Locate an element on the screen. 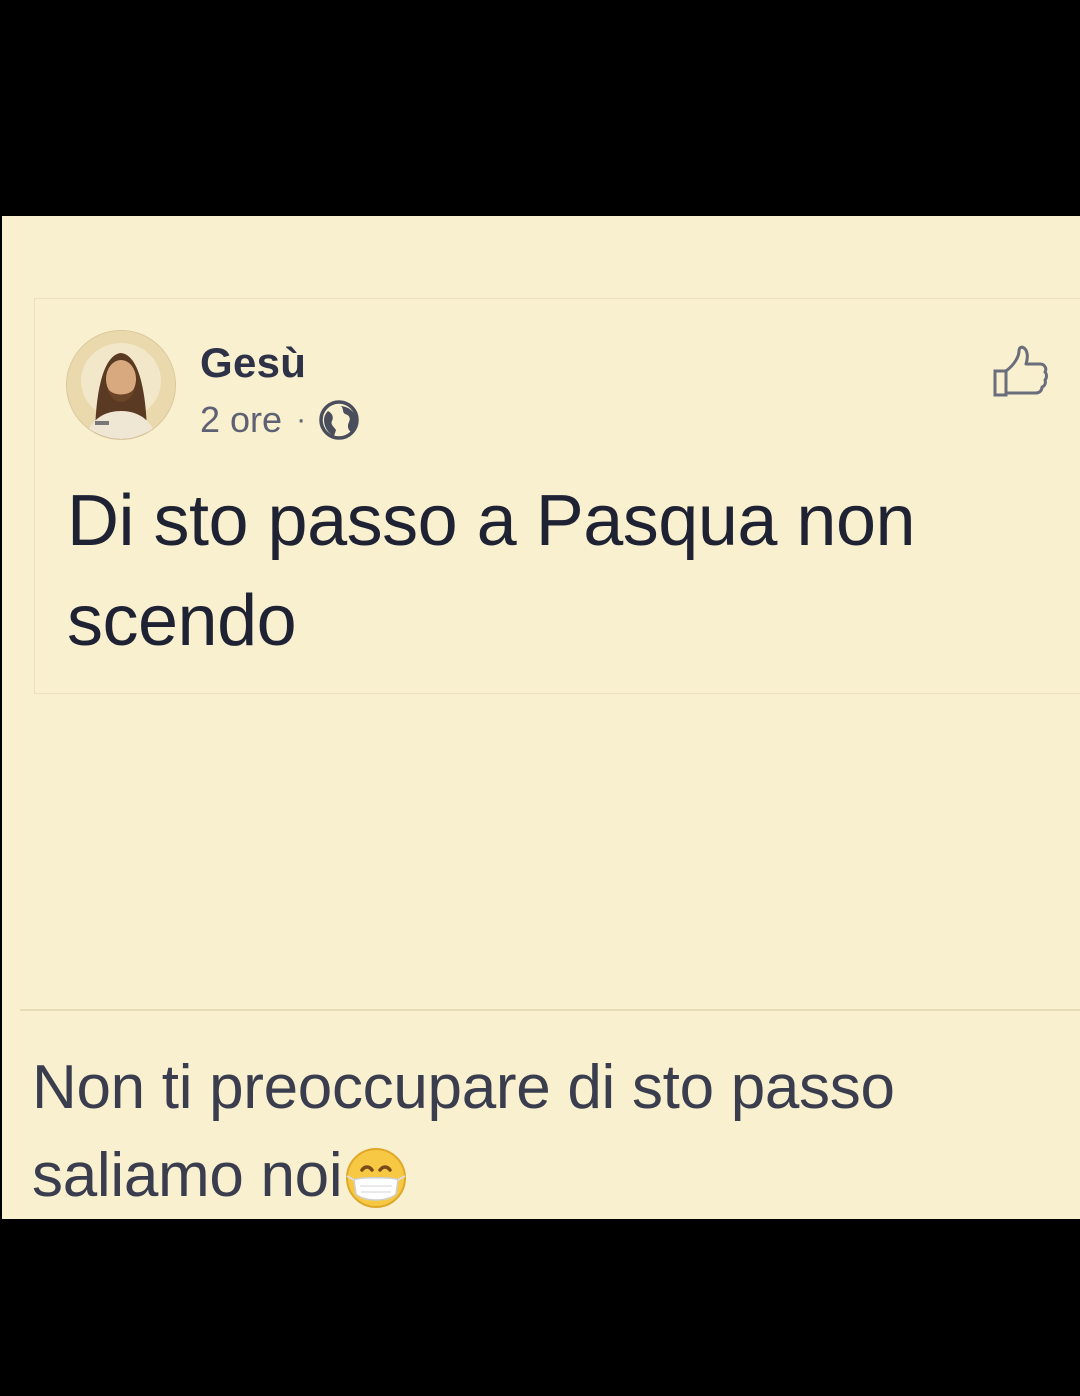 Image resolution: width=1080 pixels, height=1396 pixels. divider is located at coordinates (550, 1010).